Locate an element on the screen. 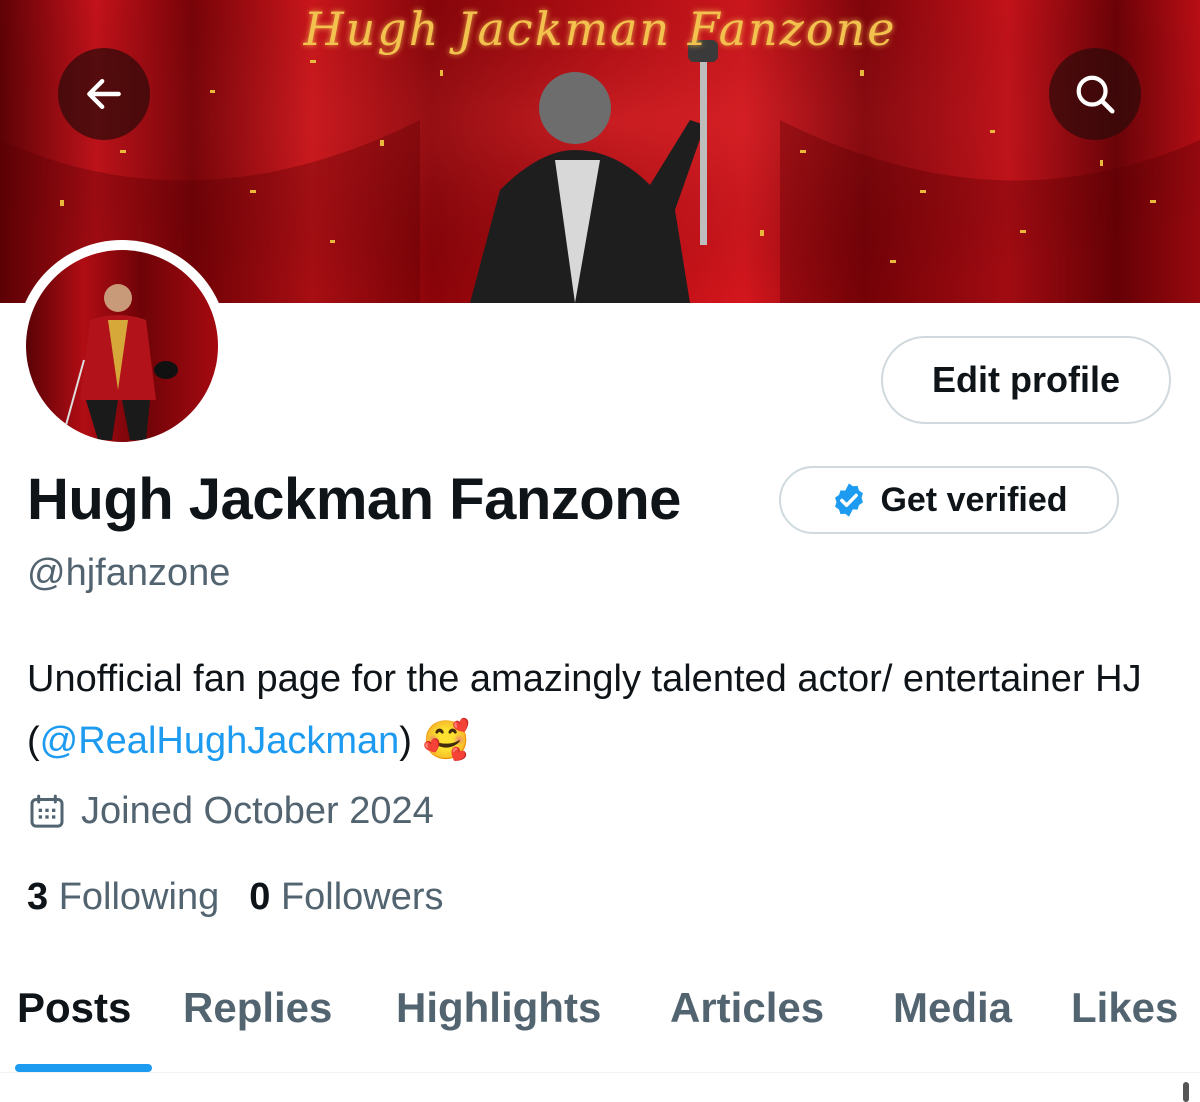 The width and height of the screenshot is (1200, 1102). active-tab-indicator is located at coordinates (83, 1068).